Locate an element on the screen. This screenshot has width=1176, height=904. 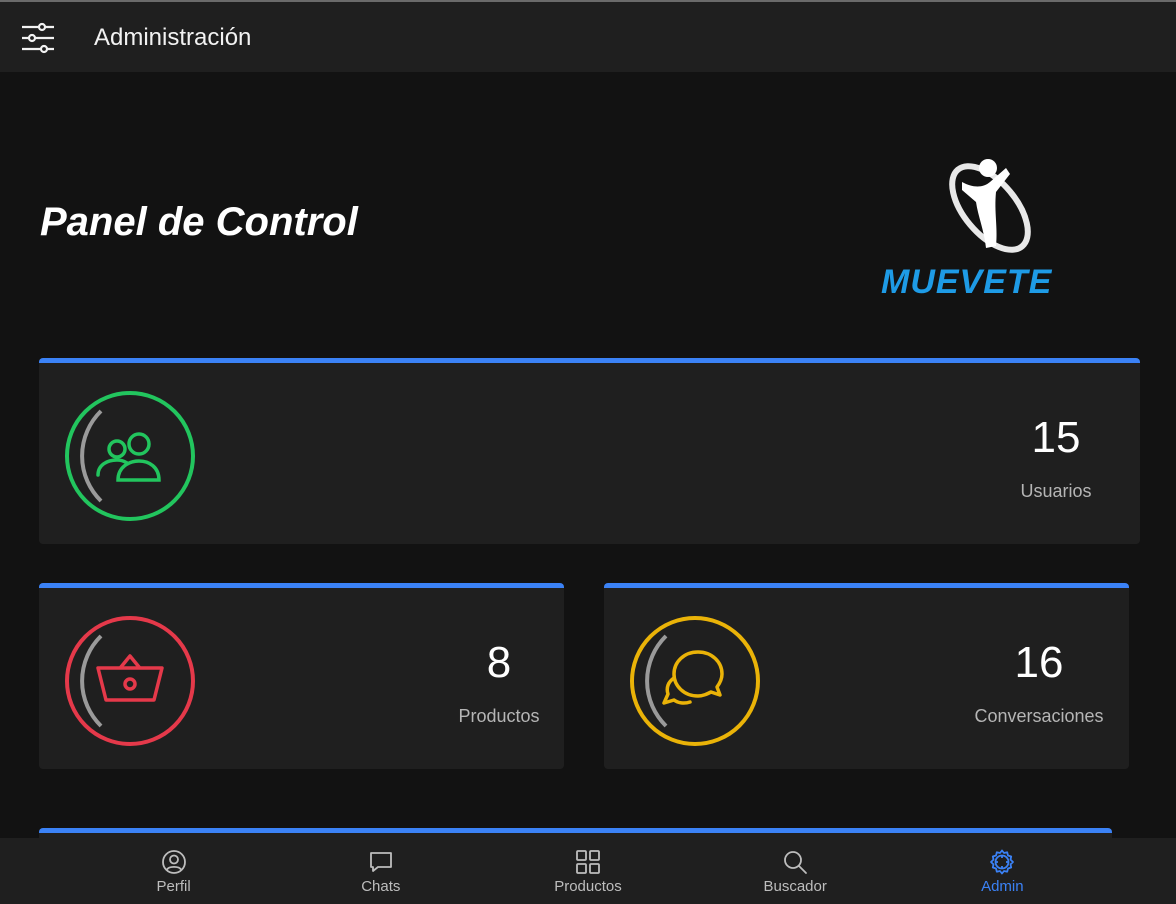
nav-item-admin: Admin is located at coordinates (1002, 871).